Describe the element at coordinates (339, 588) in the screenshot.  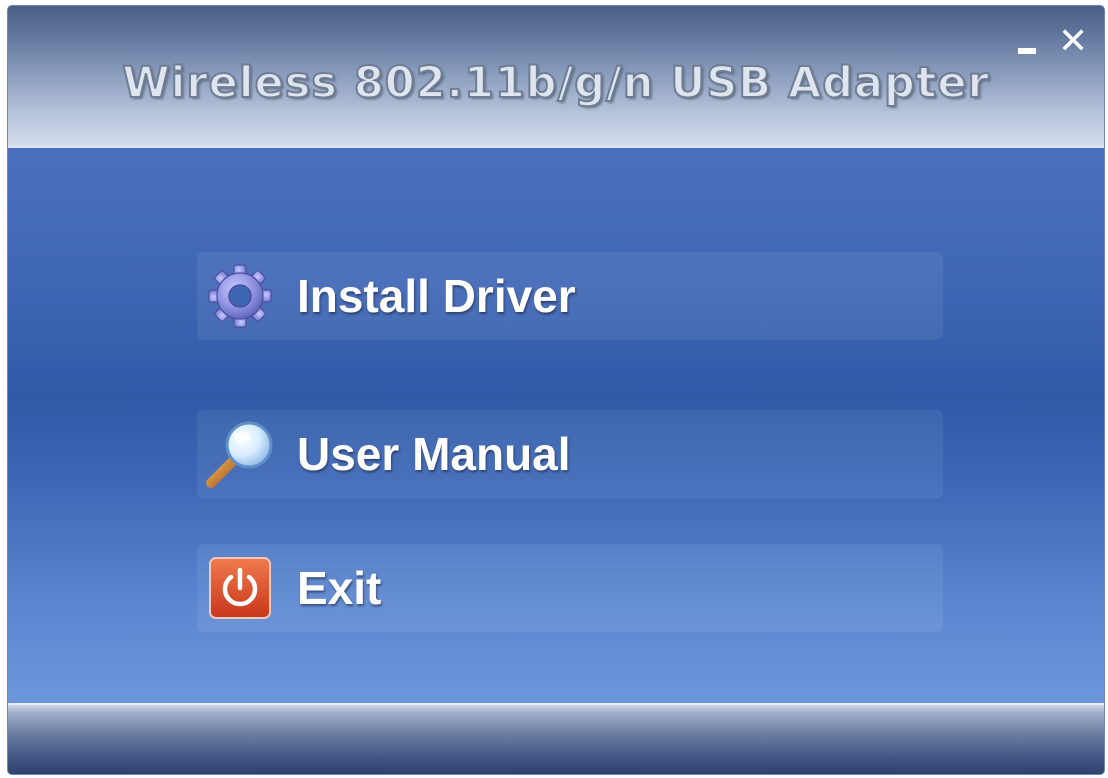
I see `exit-label: Exit` at that location.